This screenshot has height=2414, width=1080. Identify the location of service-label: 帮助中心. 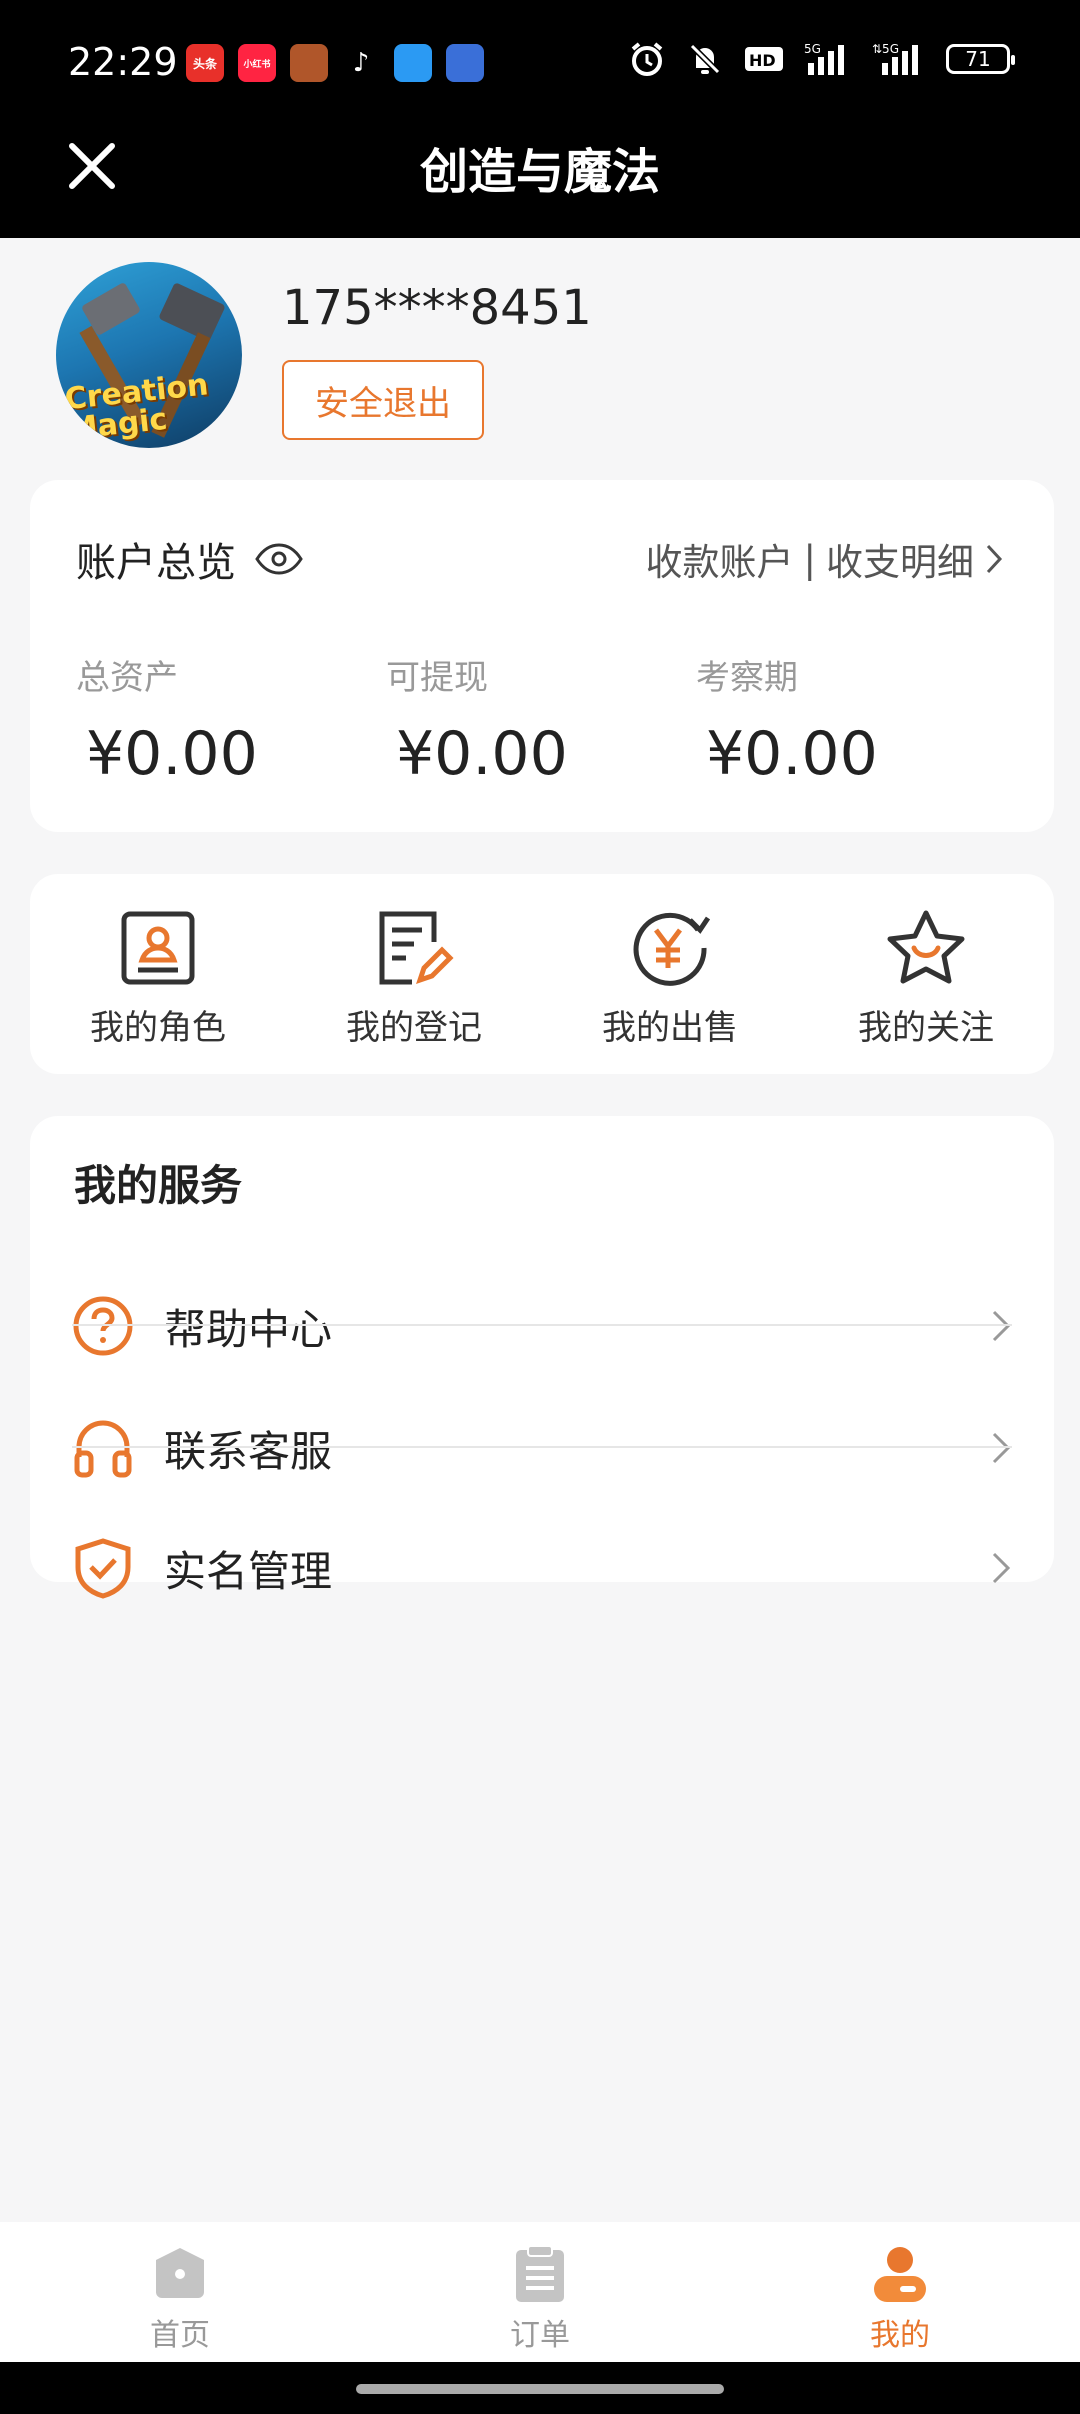
(248, 1329).